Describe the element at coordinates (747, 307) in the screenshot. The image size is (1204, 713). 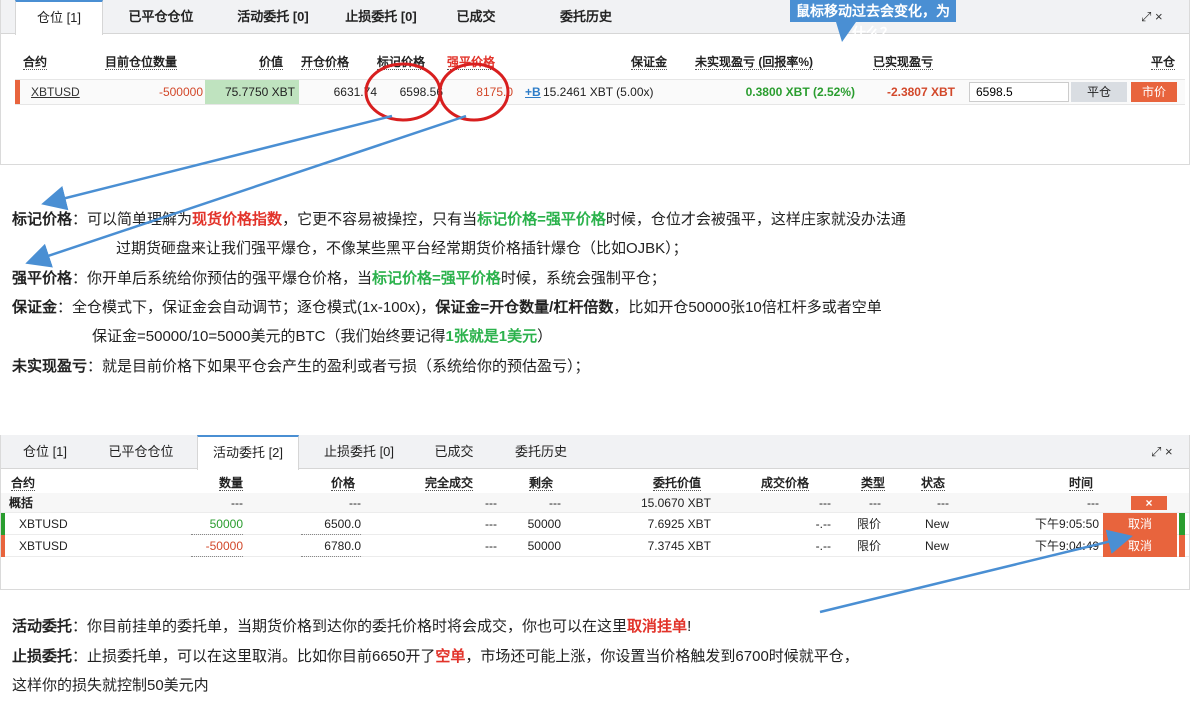
I see `note-text: ，比如开仓50000张10倍杠杆多或者空单` at that location.